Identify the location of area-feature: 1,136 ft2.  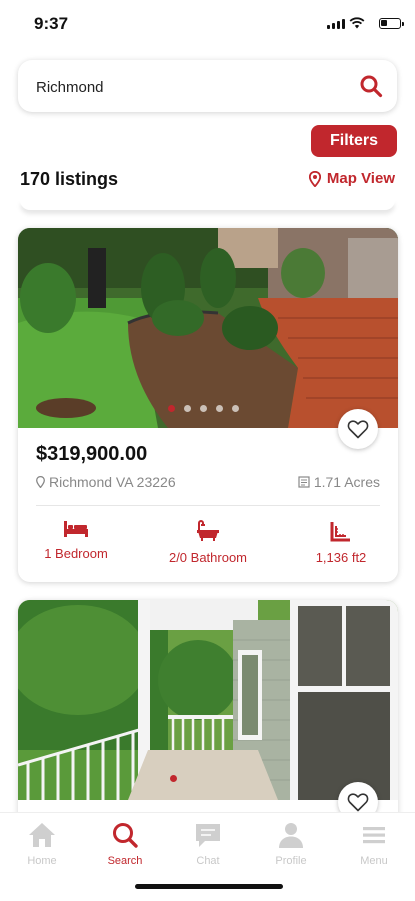
(341, 542).